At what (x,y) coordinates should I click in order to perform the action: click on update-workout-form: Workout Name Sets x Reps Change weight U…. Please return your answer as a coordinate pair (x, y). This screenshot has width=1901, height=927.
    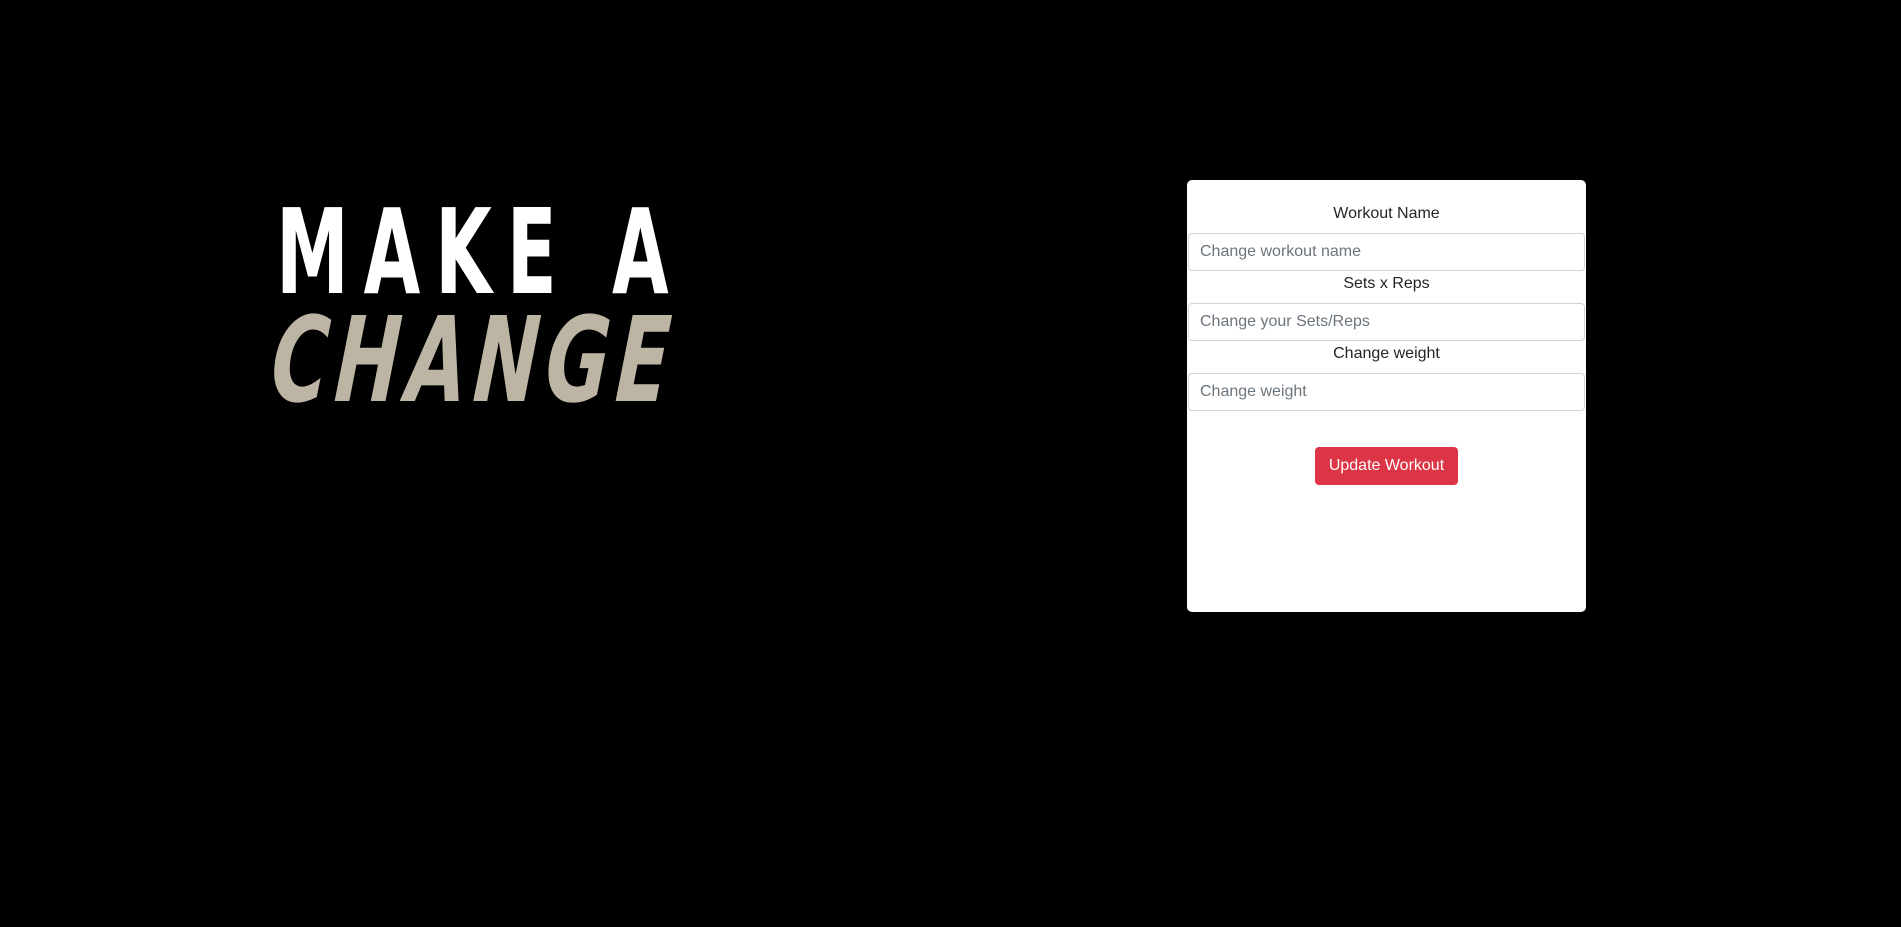
    Looking at the image, I should click on (1386, 396).